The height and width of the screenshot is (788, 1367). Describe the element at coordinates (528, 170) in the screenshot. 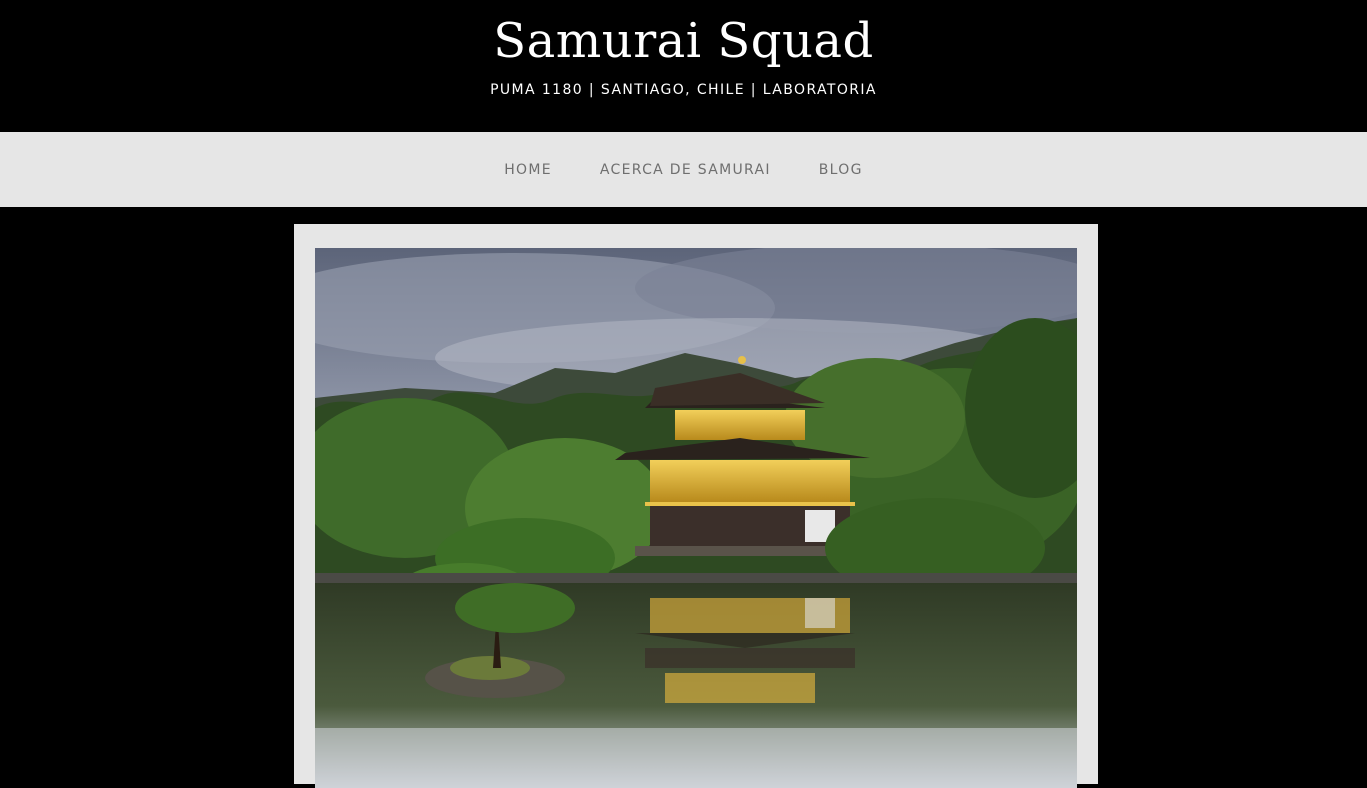

I see `nav-link-home: HOME` at that location.